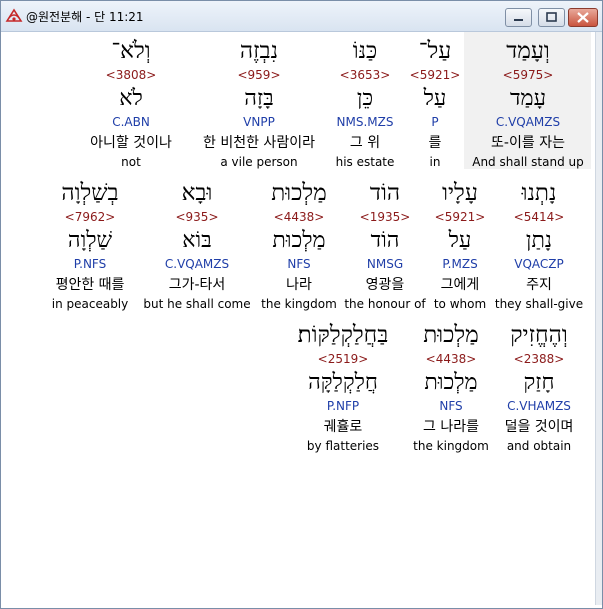  Describe the element at coordinates (131, 143) in the screenshot. I see `korean-gloss: 아니할 것이나` at that location.